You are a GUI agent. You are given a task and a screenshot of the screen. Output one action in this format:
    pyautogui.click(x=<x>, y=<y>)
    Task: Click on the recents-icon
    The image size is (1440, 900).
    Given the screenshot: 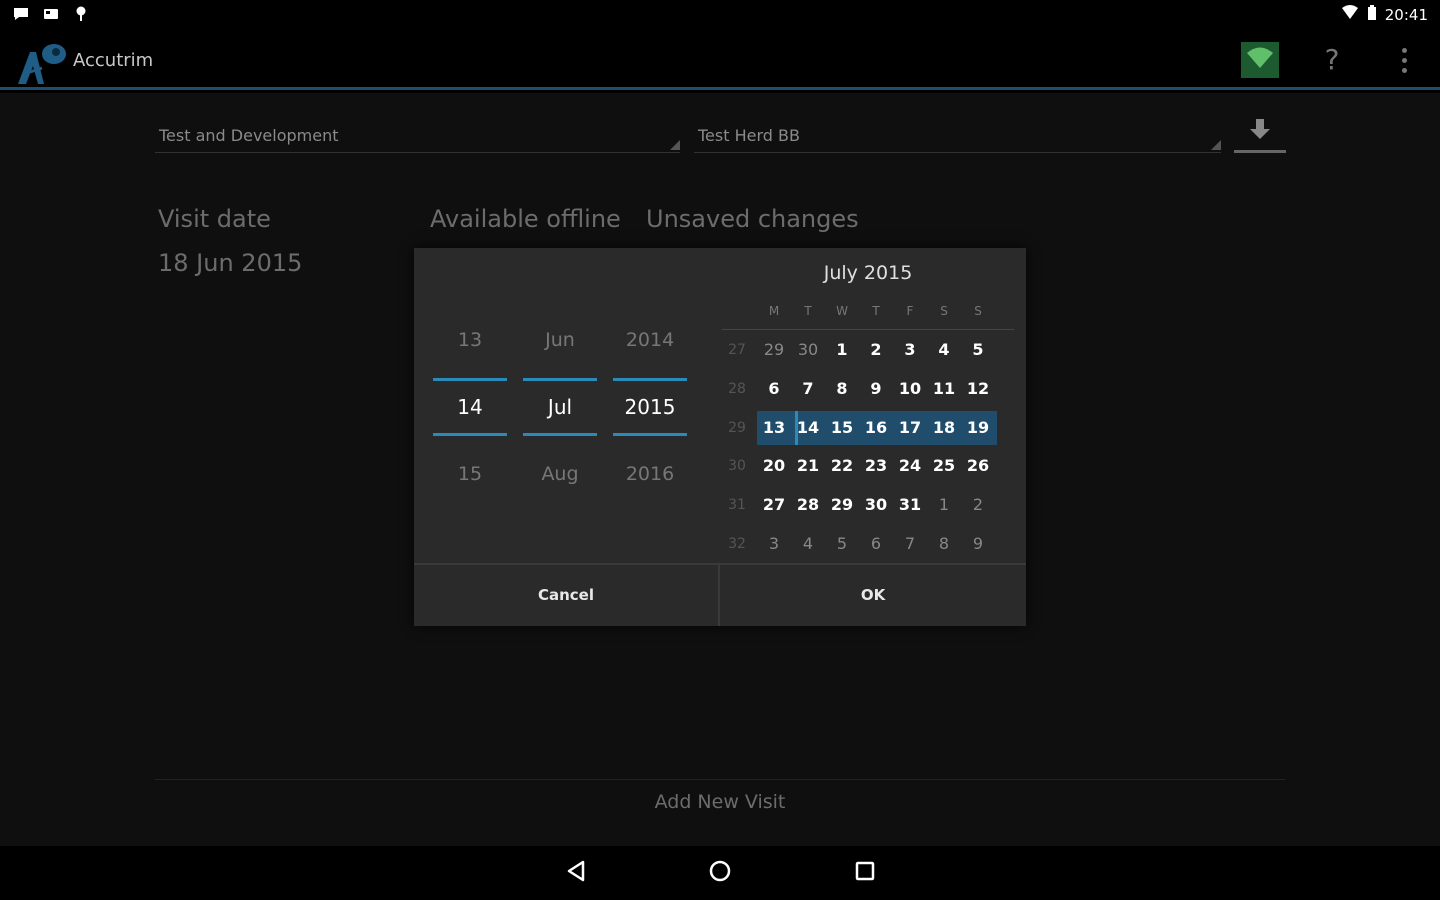 What is the action you would take?
    pyautogui.click(x=865, y=873)
    